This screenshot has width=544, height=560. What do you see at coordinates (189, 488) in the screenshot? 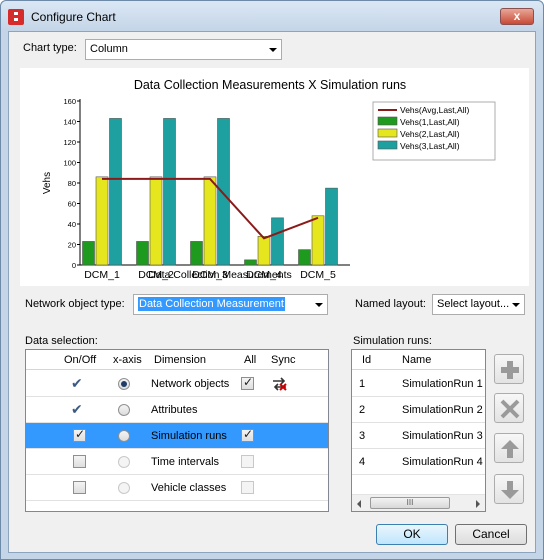
I see `dimension-name: Vehicle classes` at bounding box center [189, 488].